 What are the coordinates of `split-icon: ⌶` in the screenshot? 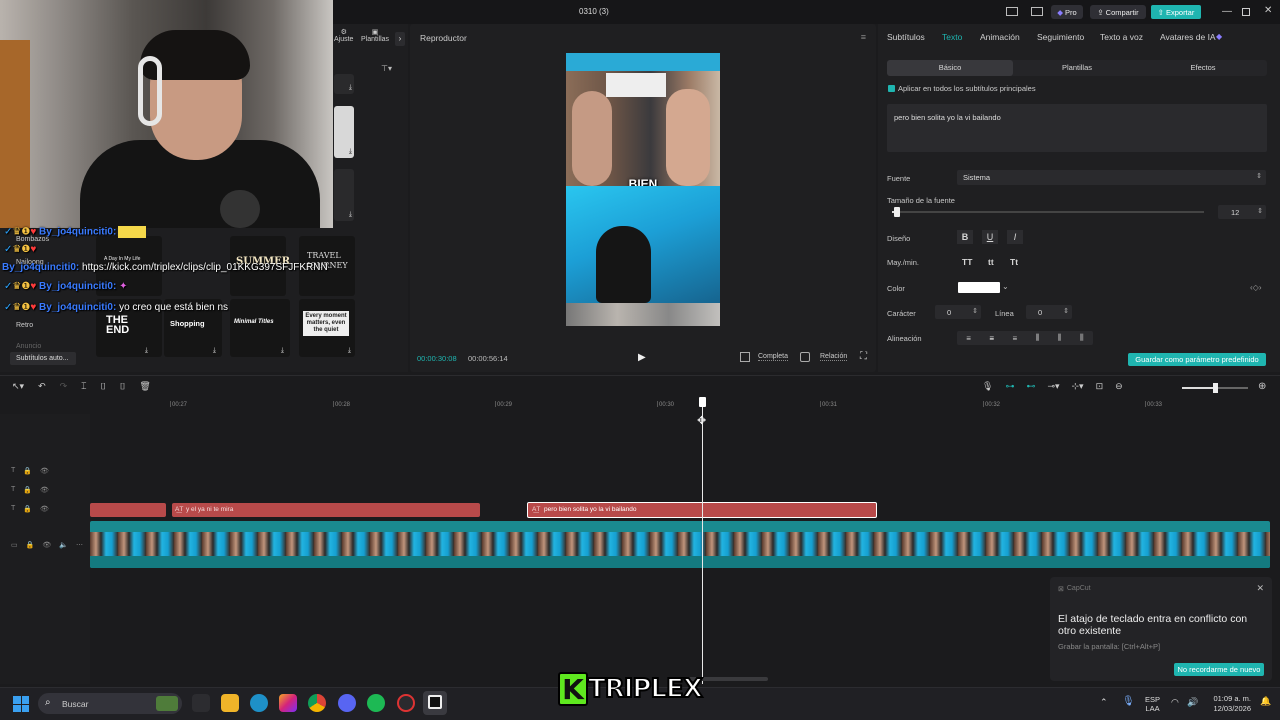 It's located at (83, 386).